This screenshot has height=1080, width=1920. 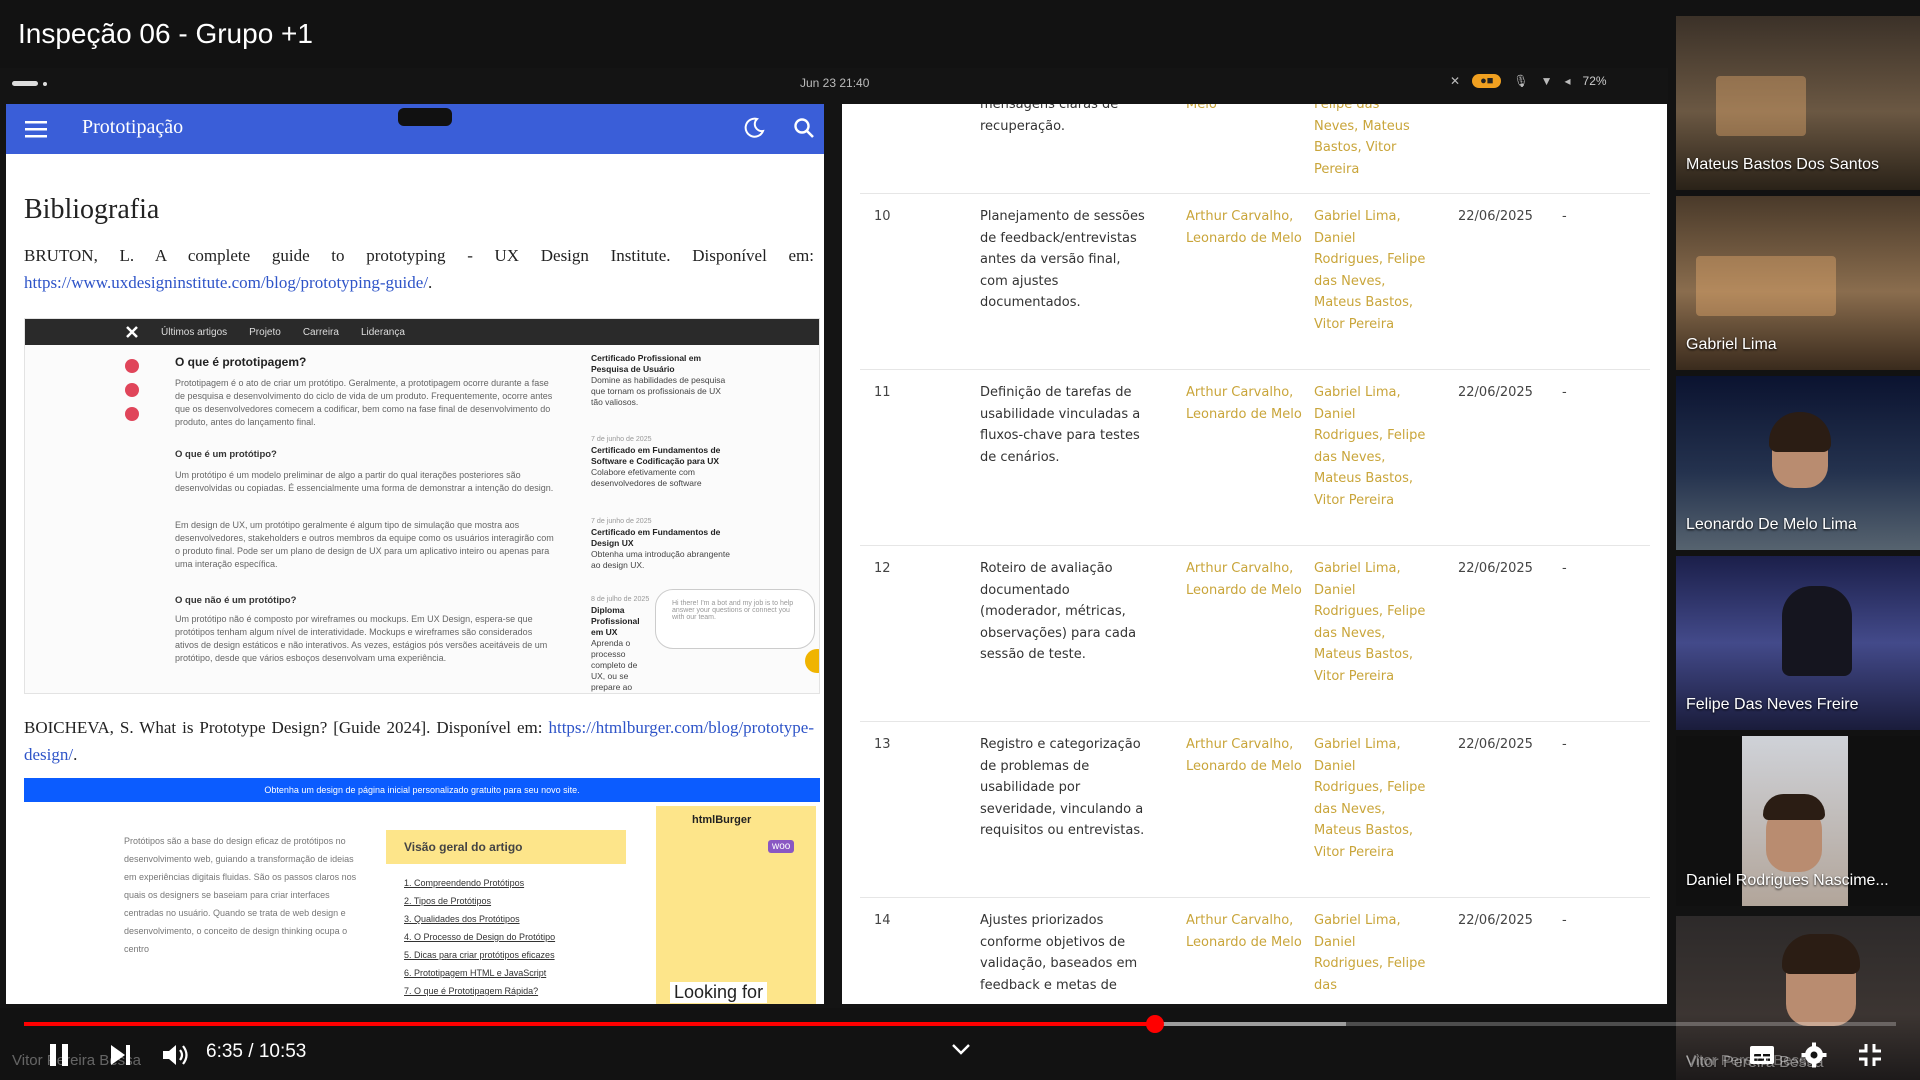 I want to click on mic-off-icon: ✕, so click(x=1455, y=81).